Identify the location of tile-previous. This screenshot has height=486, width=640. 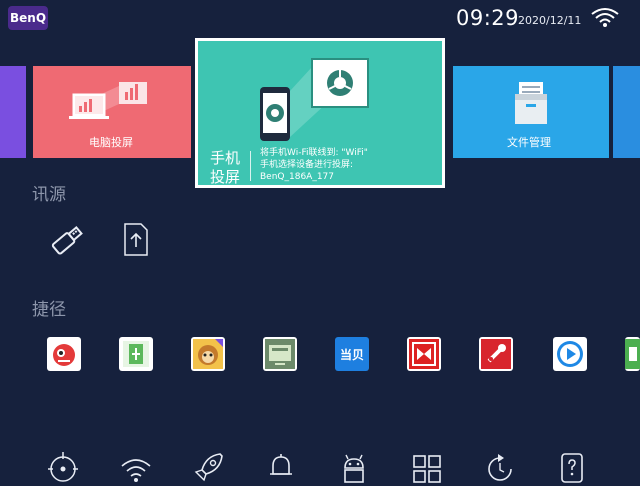
(13, 112).